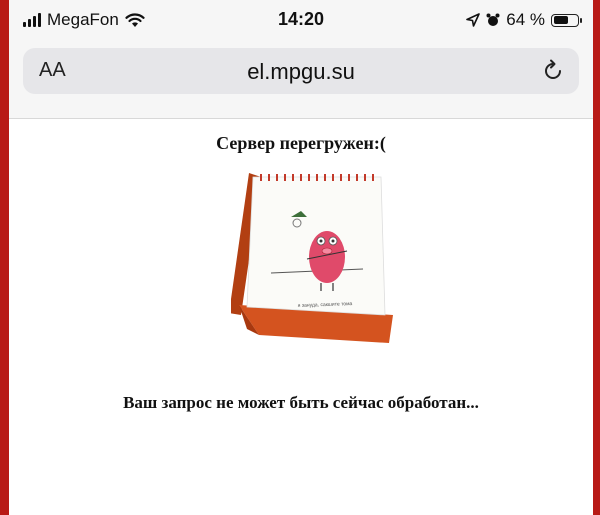  What do you see at coordinates (301, 143) in the screenshot?
I see `page-title: Сервер перегружен:(` at bounding box center [301, 143].